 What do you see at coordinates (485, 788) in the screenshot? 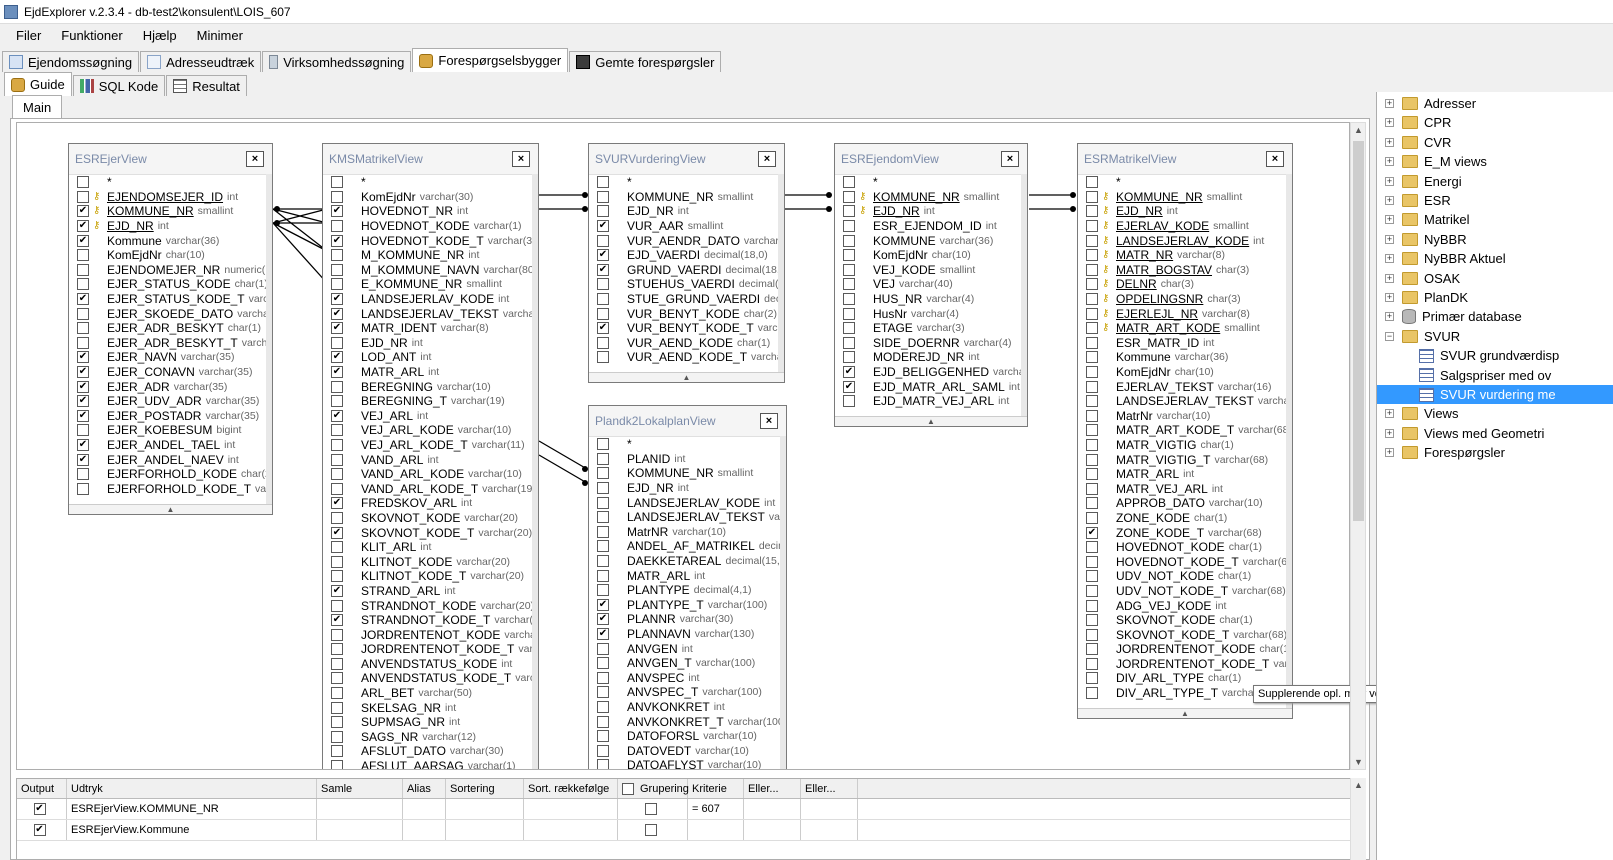
I see `col-sortering: Sortering` at bounding box center [485, 788].